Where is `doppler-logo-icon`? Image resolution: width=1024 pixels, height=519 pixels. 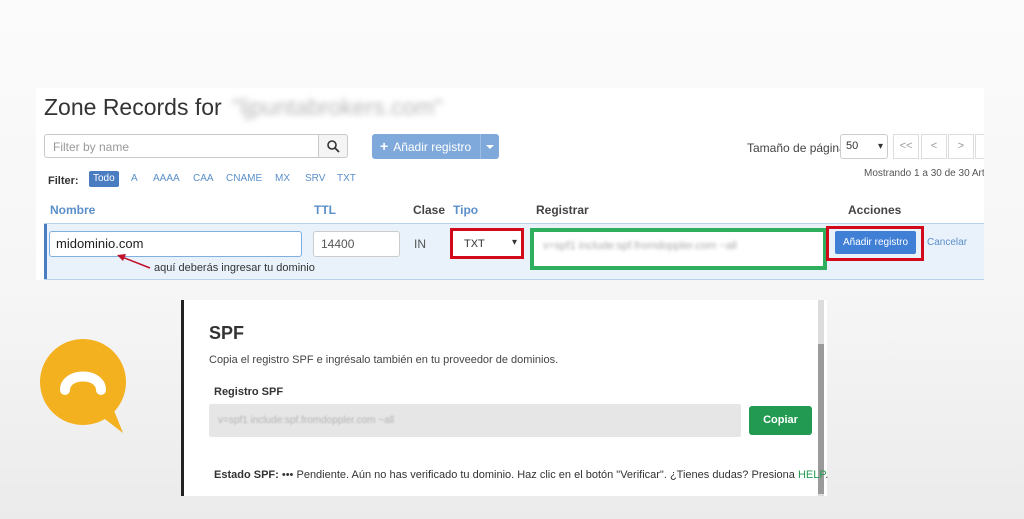
doppler-logo-icon is located at coordinates (83, 386).